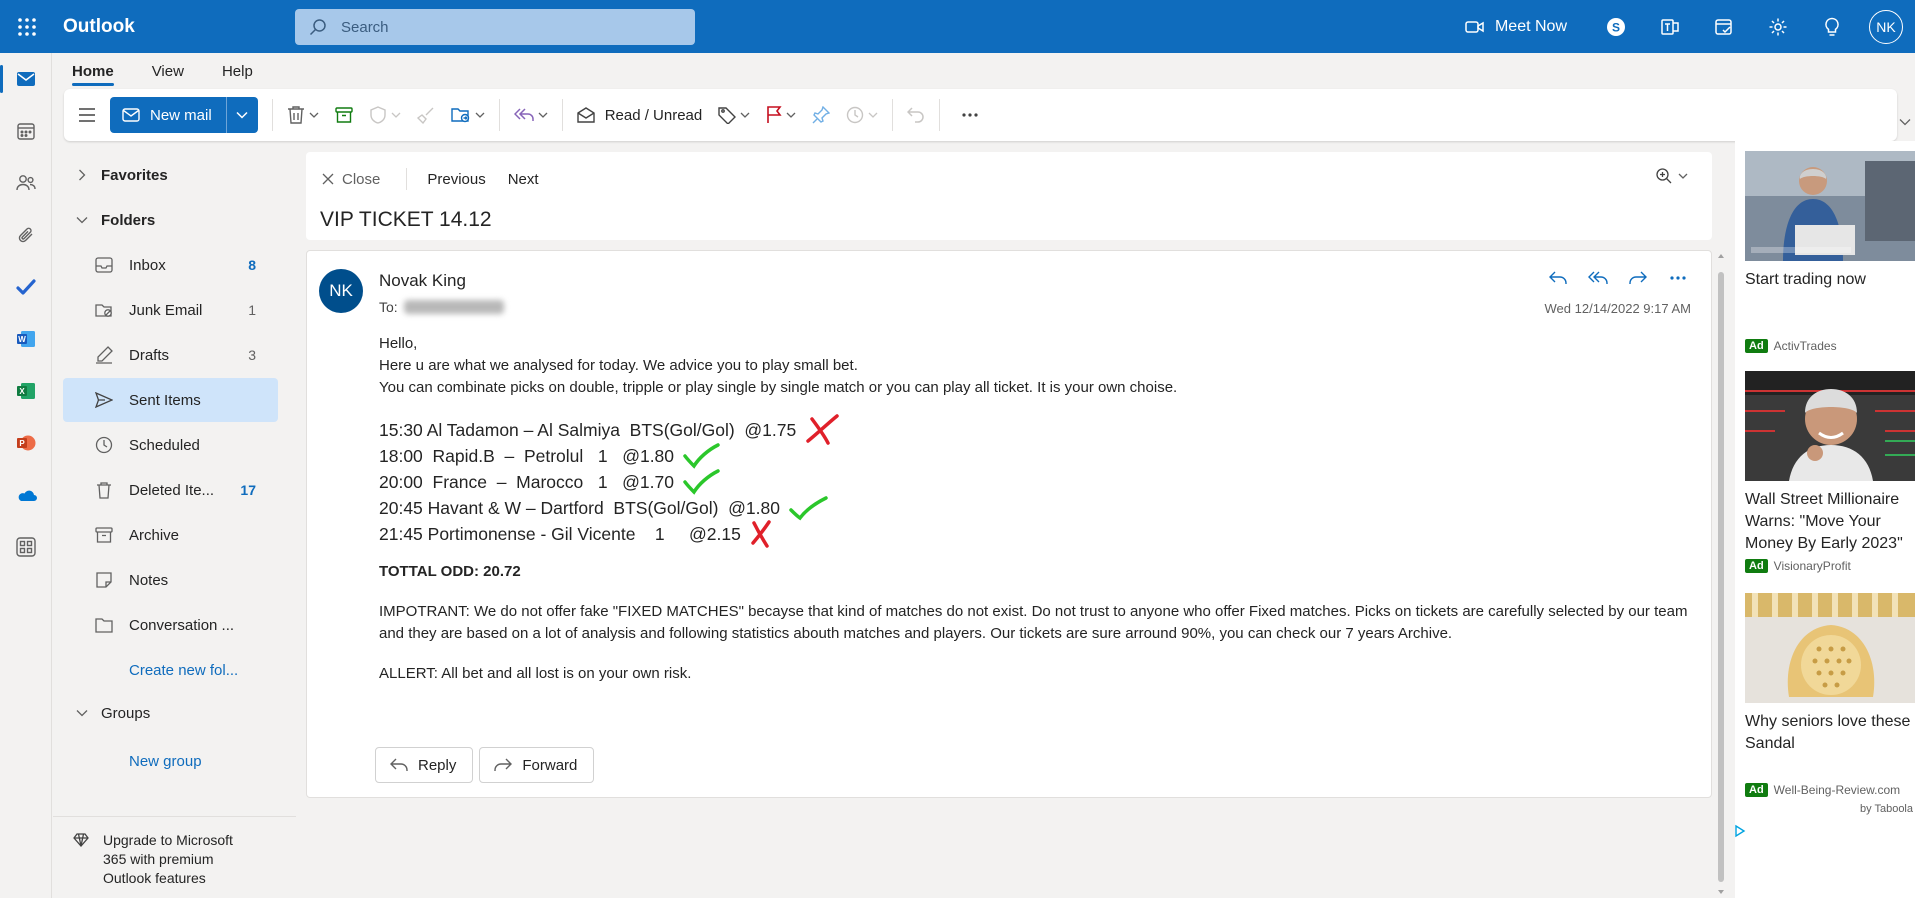 Image resolution: width=1915 pixels, height=898 pixels. Describe the element at coordinates (168, 71) in the screenshot. I see `tab-view: View` at that location.